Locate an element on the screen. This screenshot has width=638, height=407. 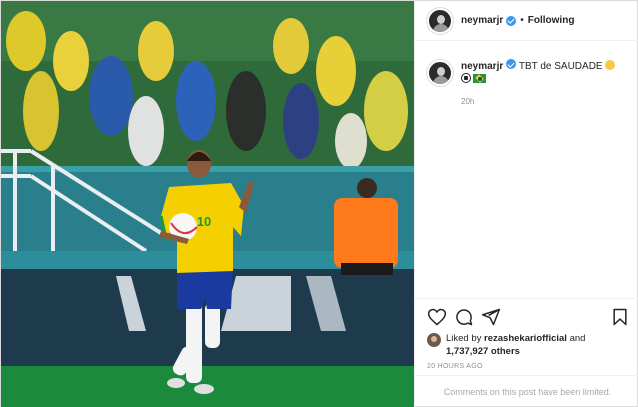
caption-timestamp: 20h is located at coordinates (538, 101).